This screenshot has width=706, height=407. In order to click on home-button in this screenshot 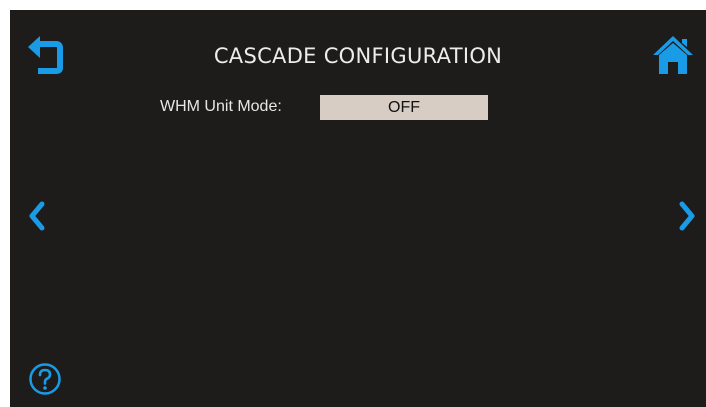, I will do `click(673, 54)`.